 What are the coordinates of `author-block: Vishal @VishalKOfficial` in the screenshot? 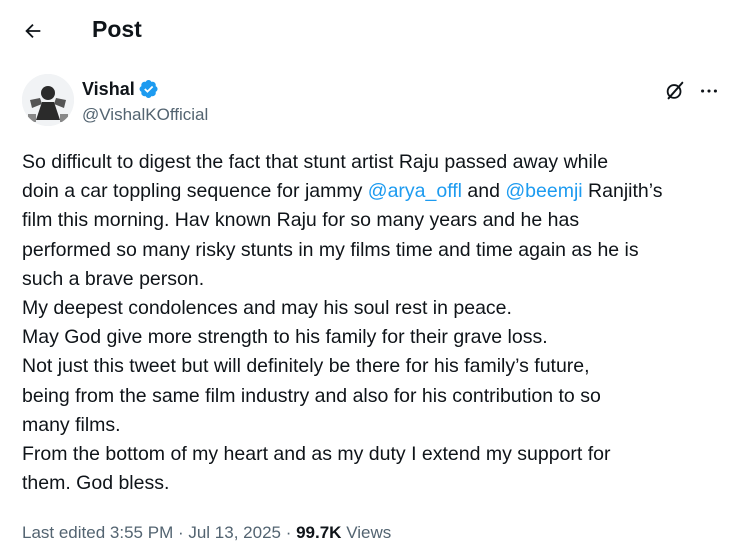 It's located at (372, 102).